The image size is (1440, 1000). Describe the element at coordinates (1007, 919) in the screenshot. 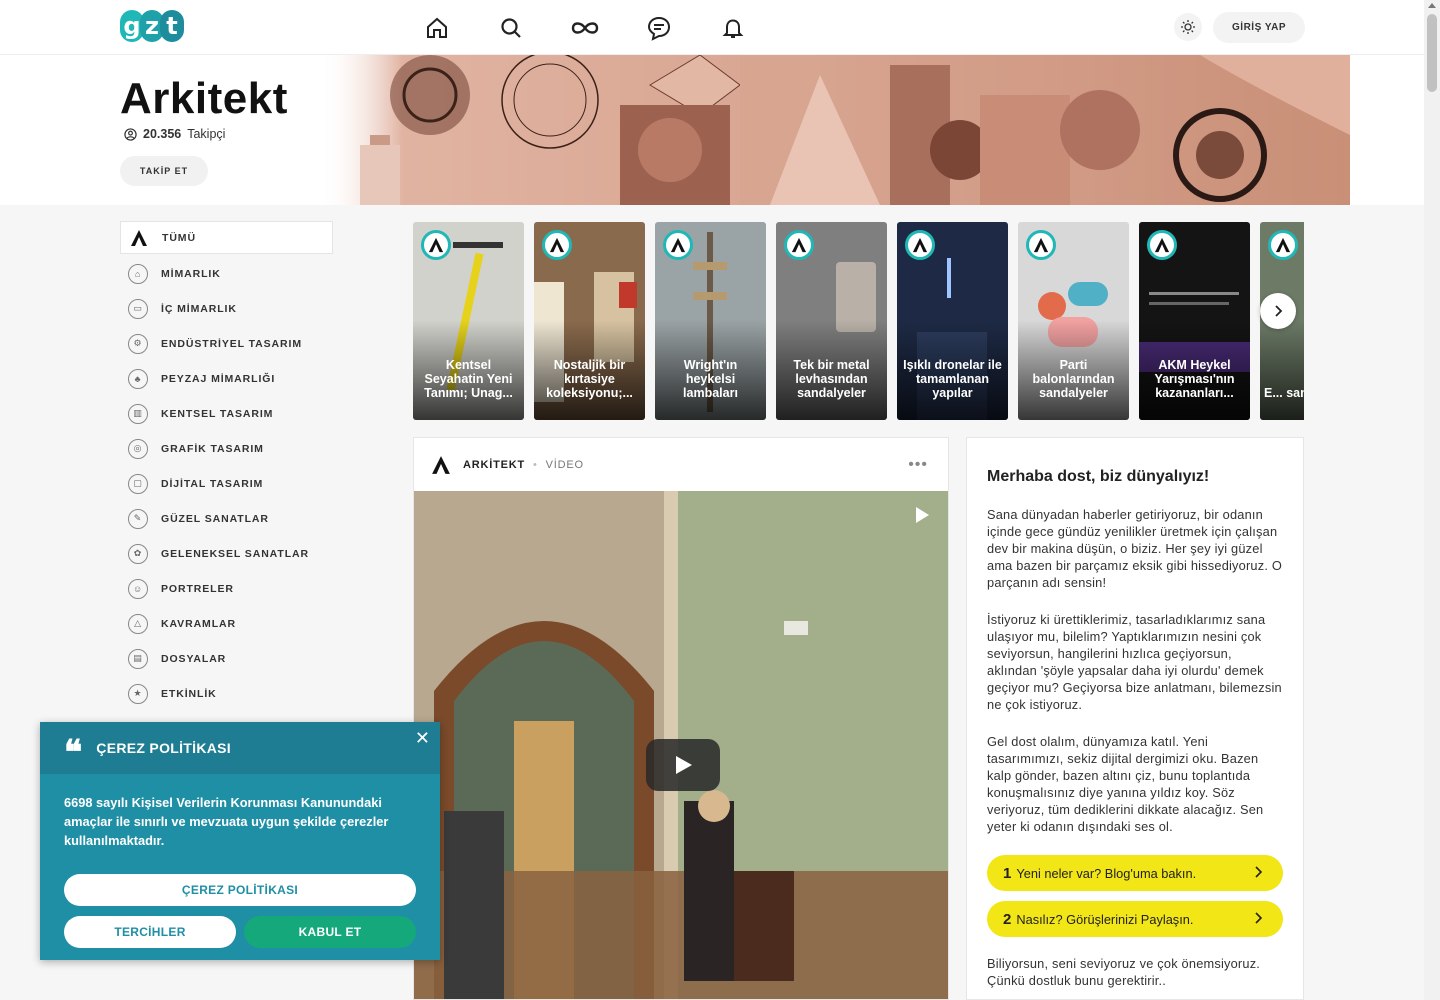

I see `link-number: 2` at that location.